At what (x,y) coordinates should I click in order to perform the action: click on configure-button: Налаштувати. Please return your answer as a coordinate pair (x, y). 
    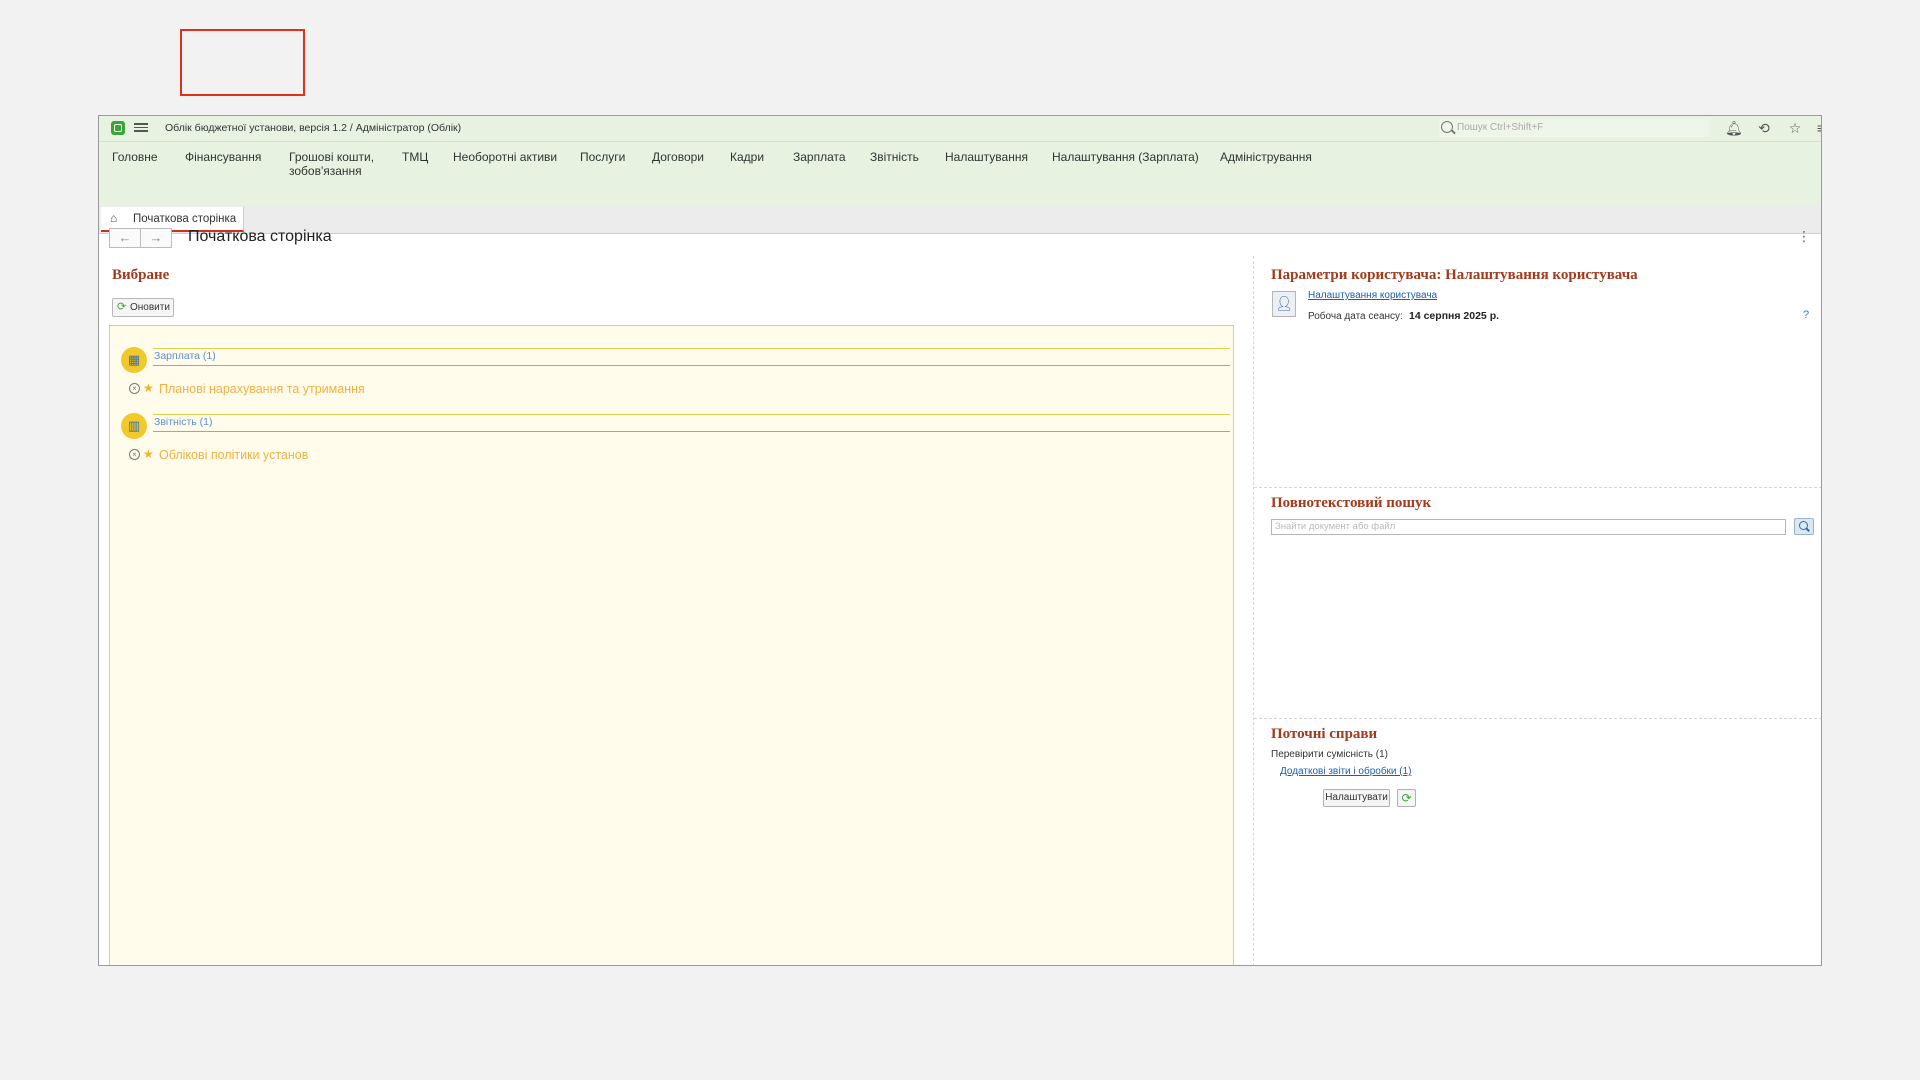
    Looking at the image, I should click on (1356, 798).